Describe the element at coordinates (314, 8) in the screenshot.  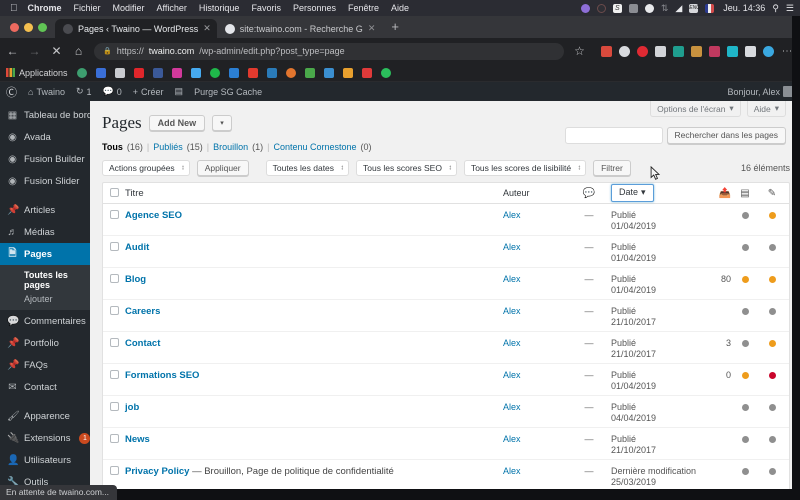
I see `menu-personnes: Personnes` at that location.